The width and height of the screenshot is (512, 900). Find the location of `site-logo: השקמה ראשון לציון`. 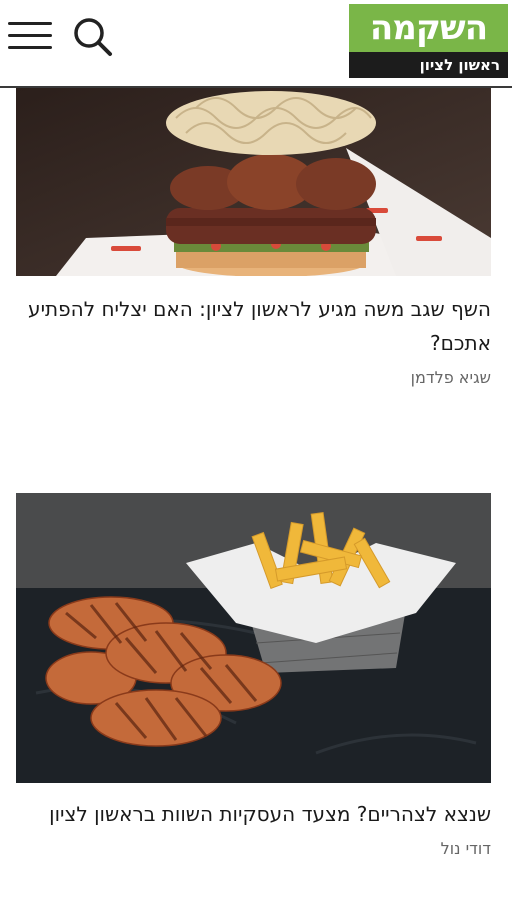

site-logo: השקמה ראשון לציון is located at coordinates (428, 41).